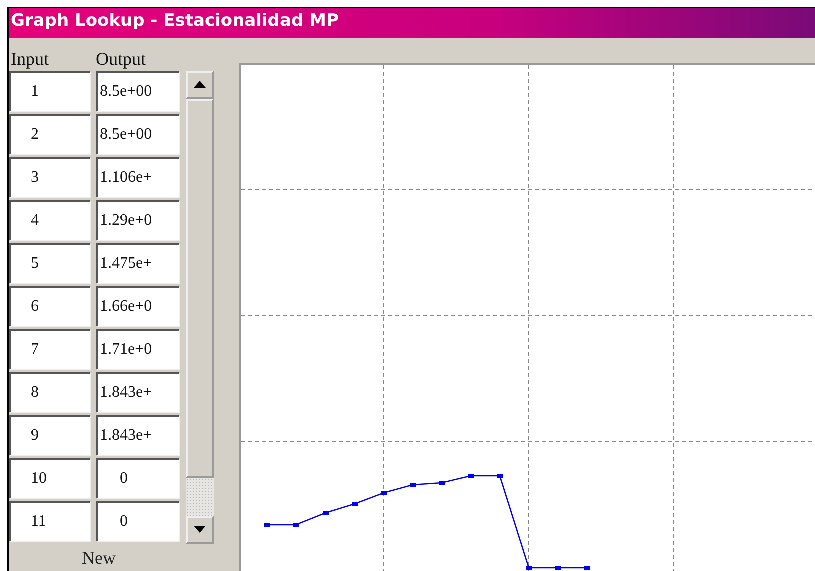  Describe the element at coordinates (138, 177) in the screenshot. I see `output-field: 1.106e+` at that location.